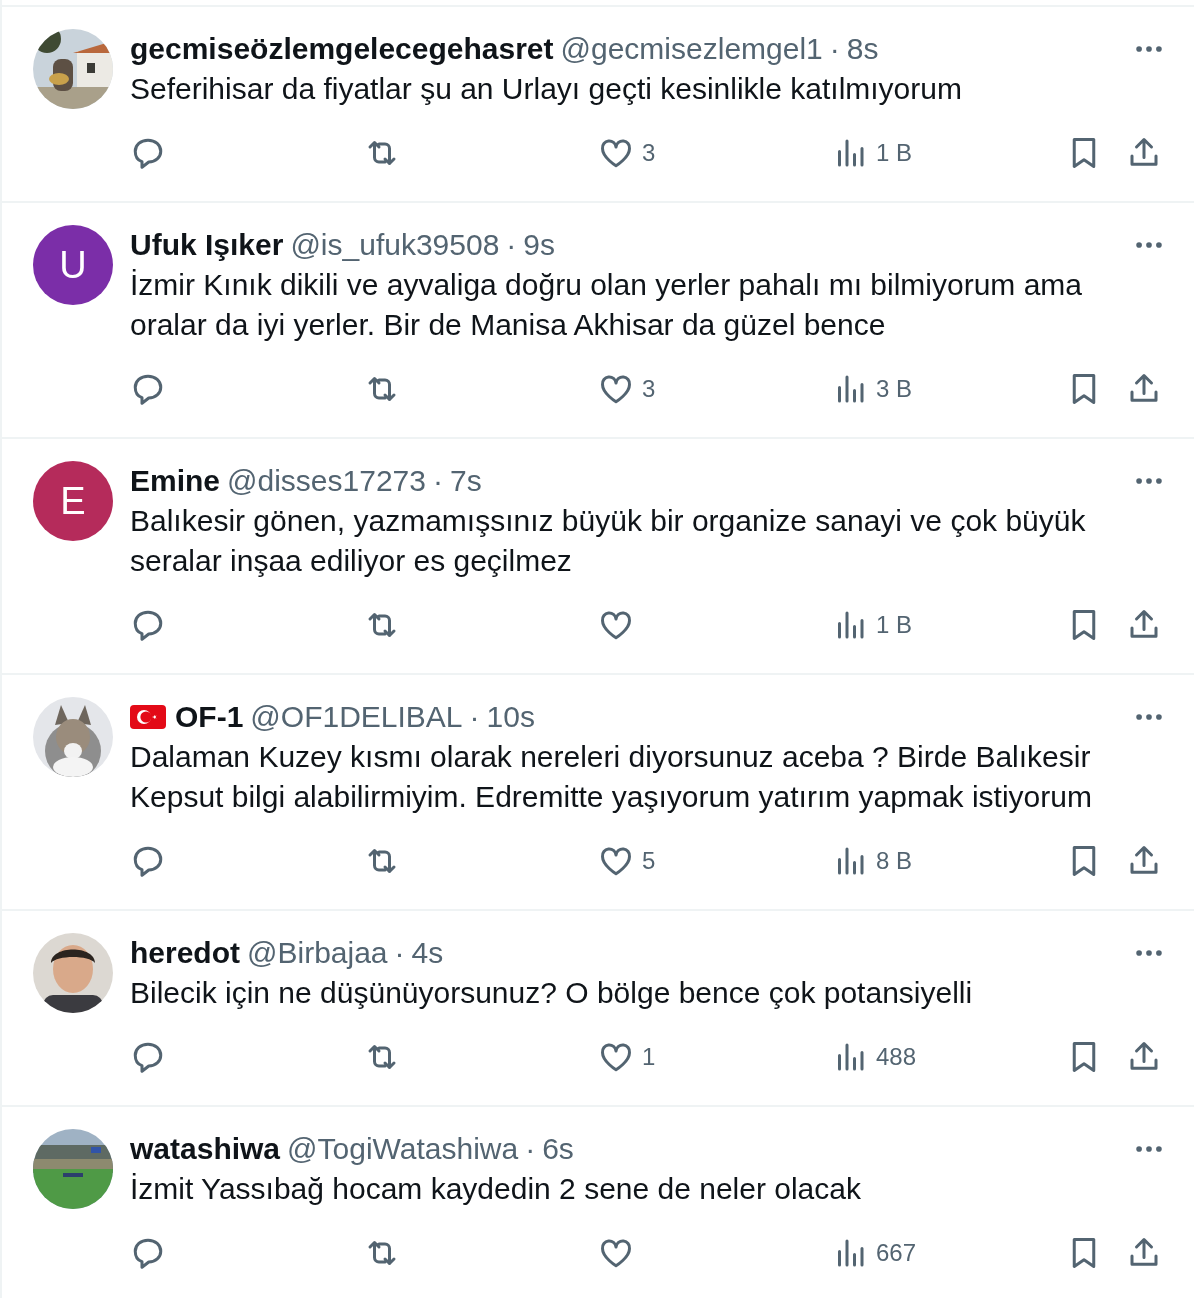 Image resolution: width=1194 pixels, height=1298 pixels. I want to click on display-name: heredot, so click(185, 953).